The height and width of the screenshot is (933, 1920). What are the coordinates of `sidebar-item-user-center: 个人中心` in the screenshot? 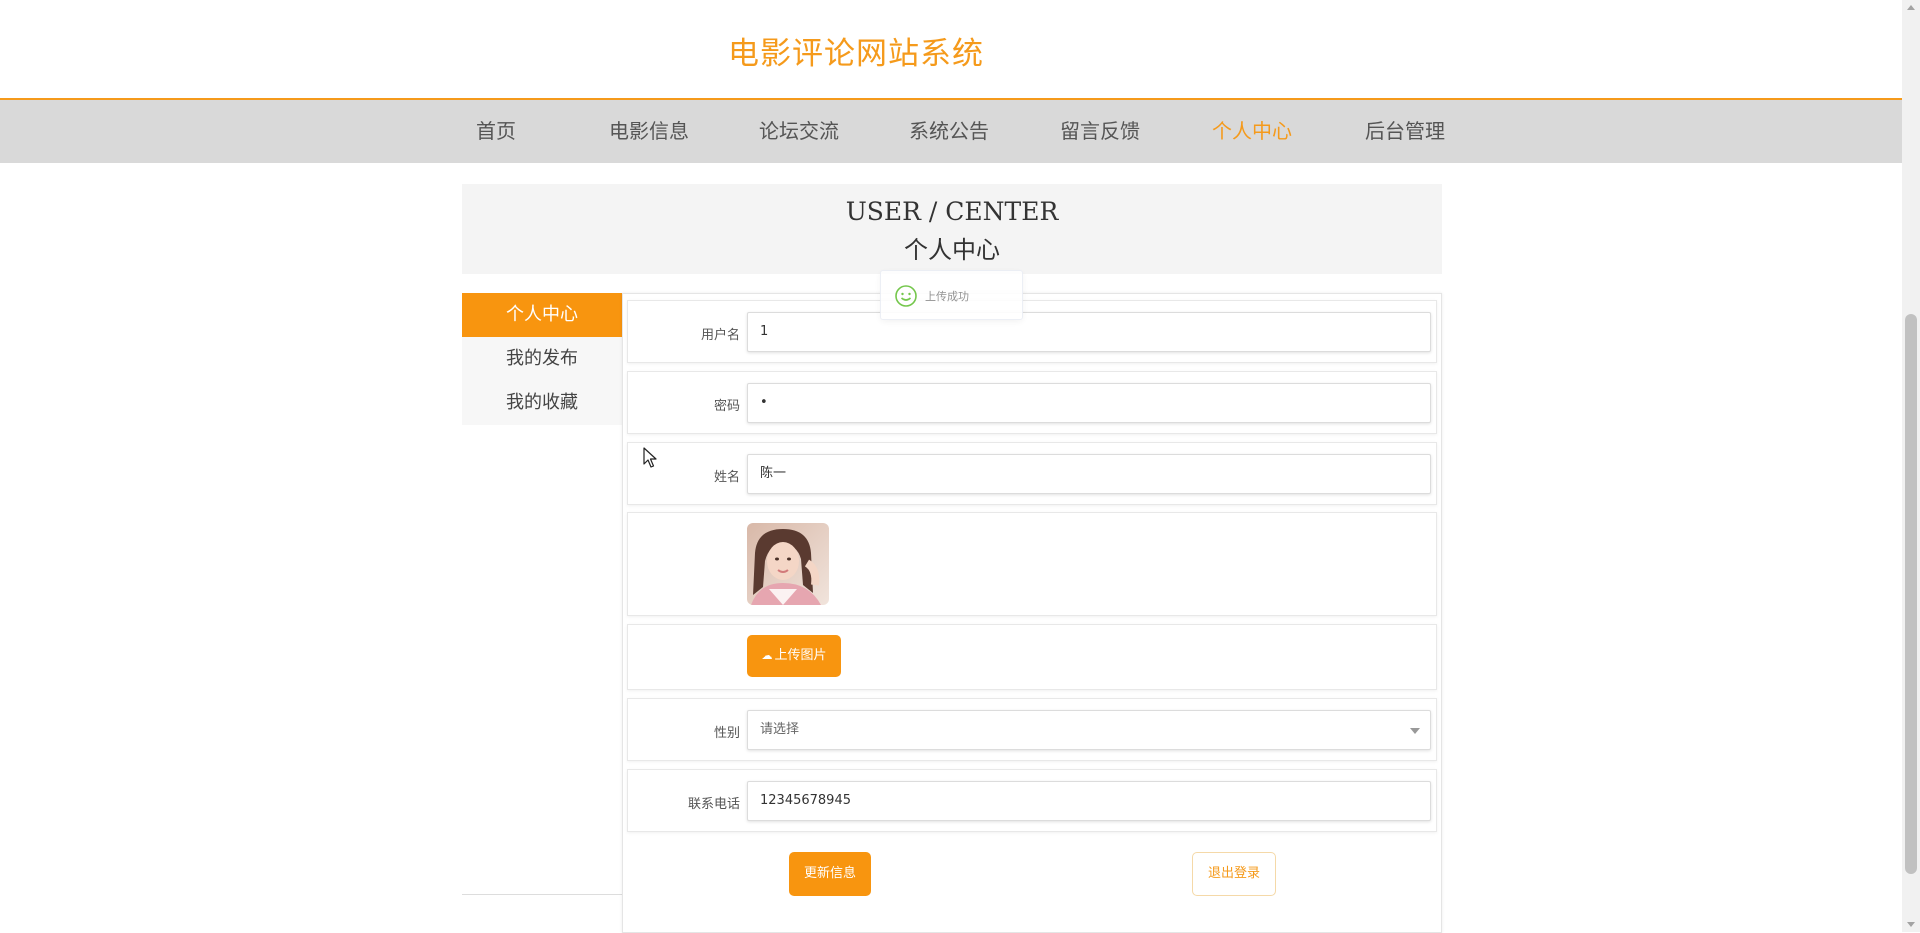 It's located at (542, 315).